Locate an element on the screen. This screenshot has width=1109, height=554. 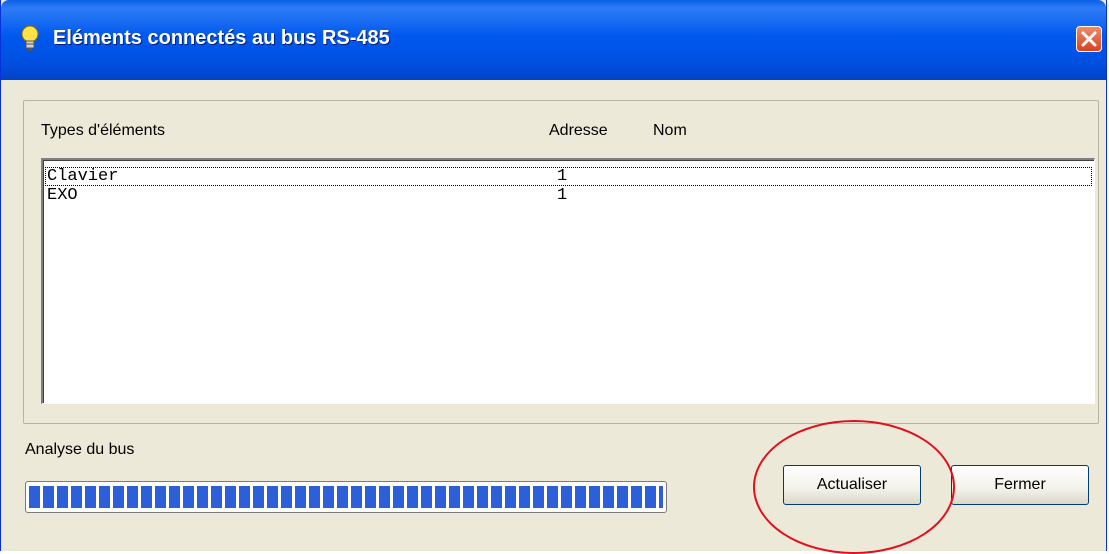
close-icon is located at coordinates (1089, 39).